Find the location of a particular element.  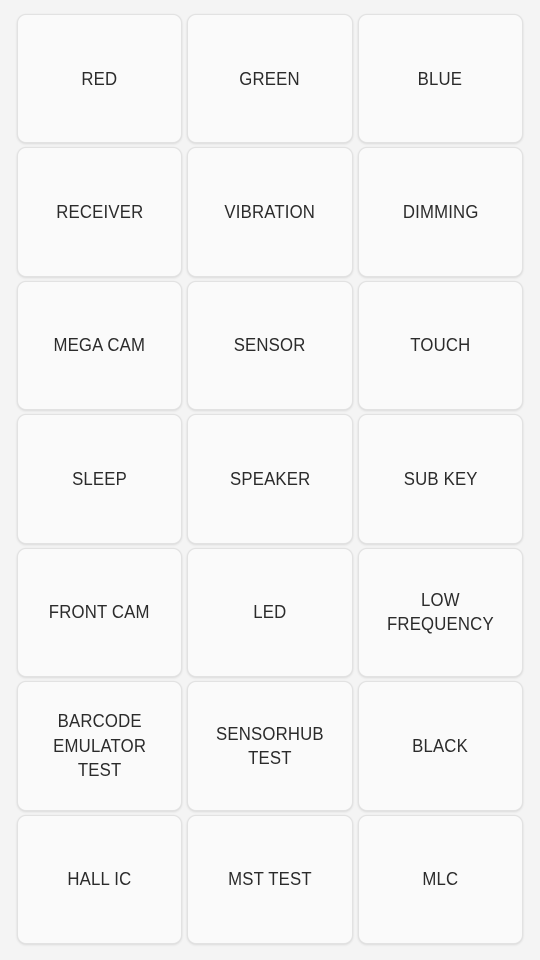

test-card-green: GREEN is located at coordinates (270, 79).